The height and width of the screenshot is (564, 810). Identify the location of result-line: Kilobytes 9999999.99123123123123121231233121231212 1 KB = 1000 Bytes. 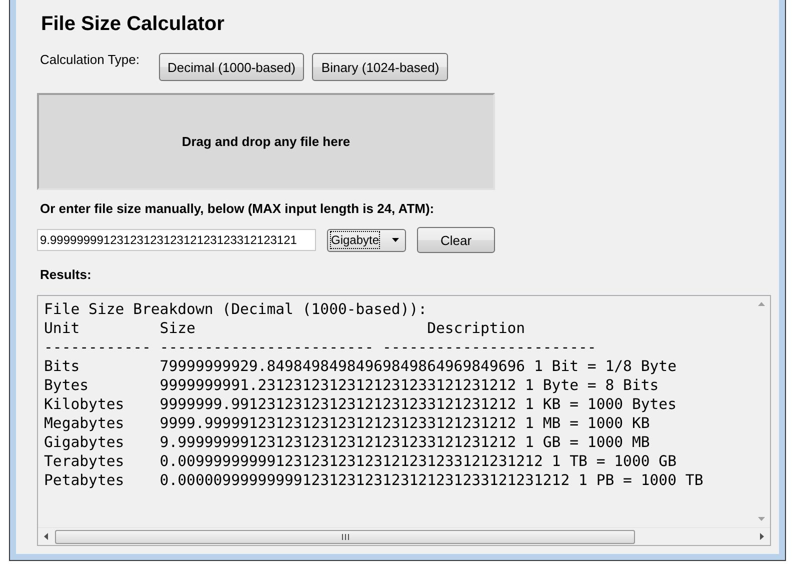
(360, 404).